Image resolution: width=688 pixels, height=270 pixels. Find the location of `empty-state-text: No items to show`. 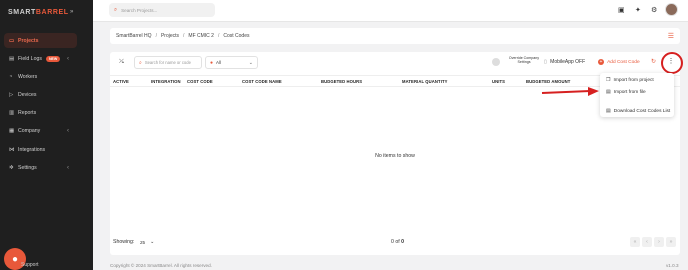

empty-state-text: No items to show is located at coordinates (395, 156).